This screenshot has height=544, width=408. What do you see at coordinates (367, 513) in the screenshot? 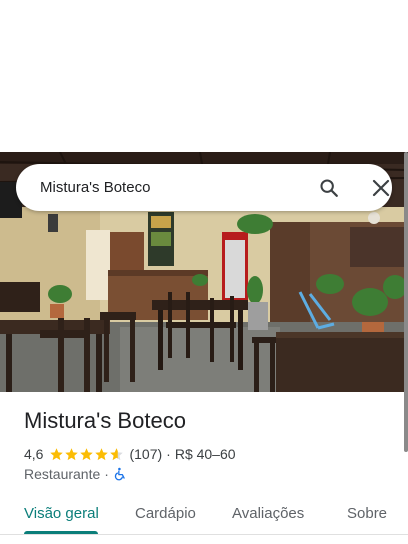
I see `tab-about: Sobre` at bounding box center [367, 513].